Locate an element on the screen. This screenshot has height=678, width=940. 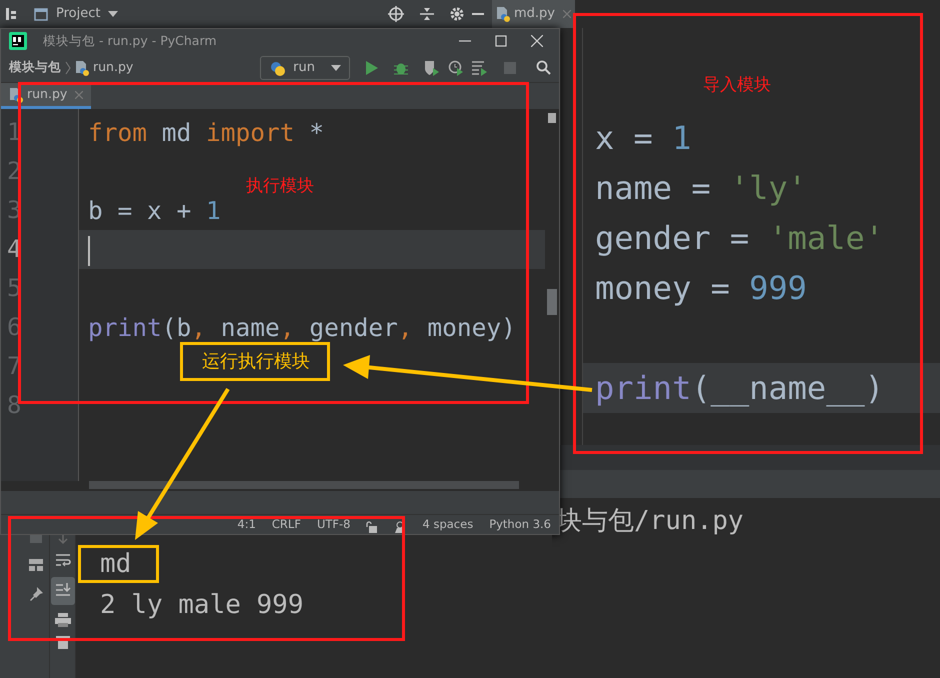
print-icon is located at coordinates (62, 619).